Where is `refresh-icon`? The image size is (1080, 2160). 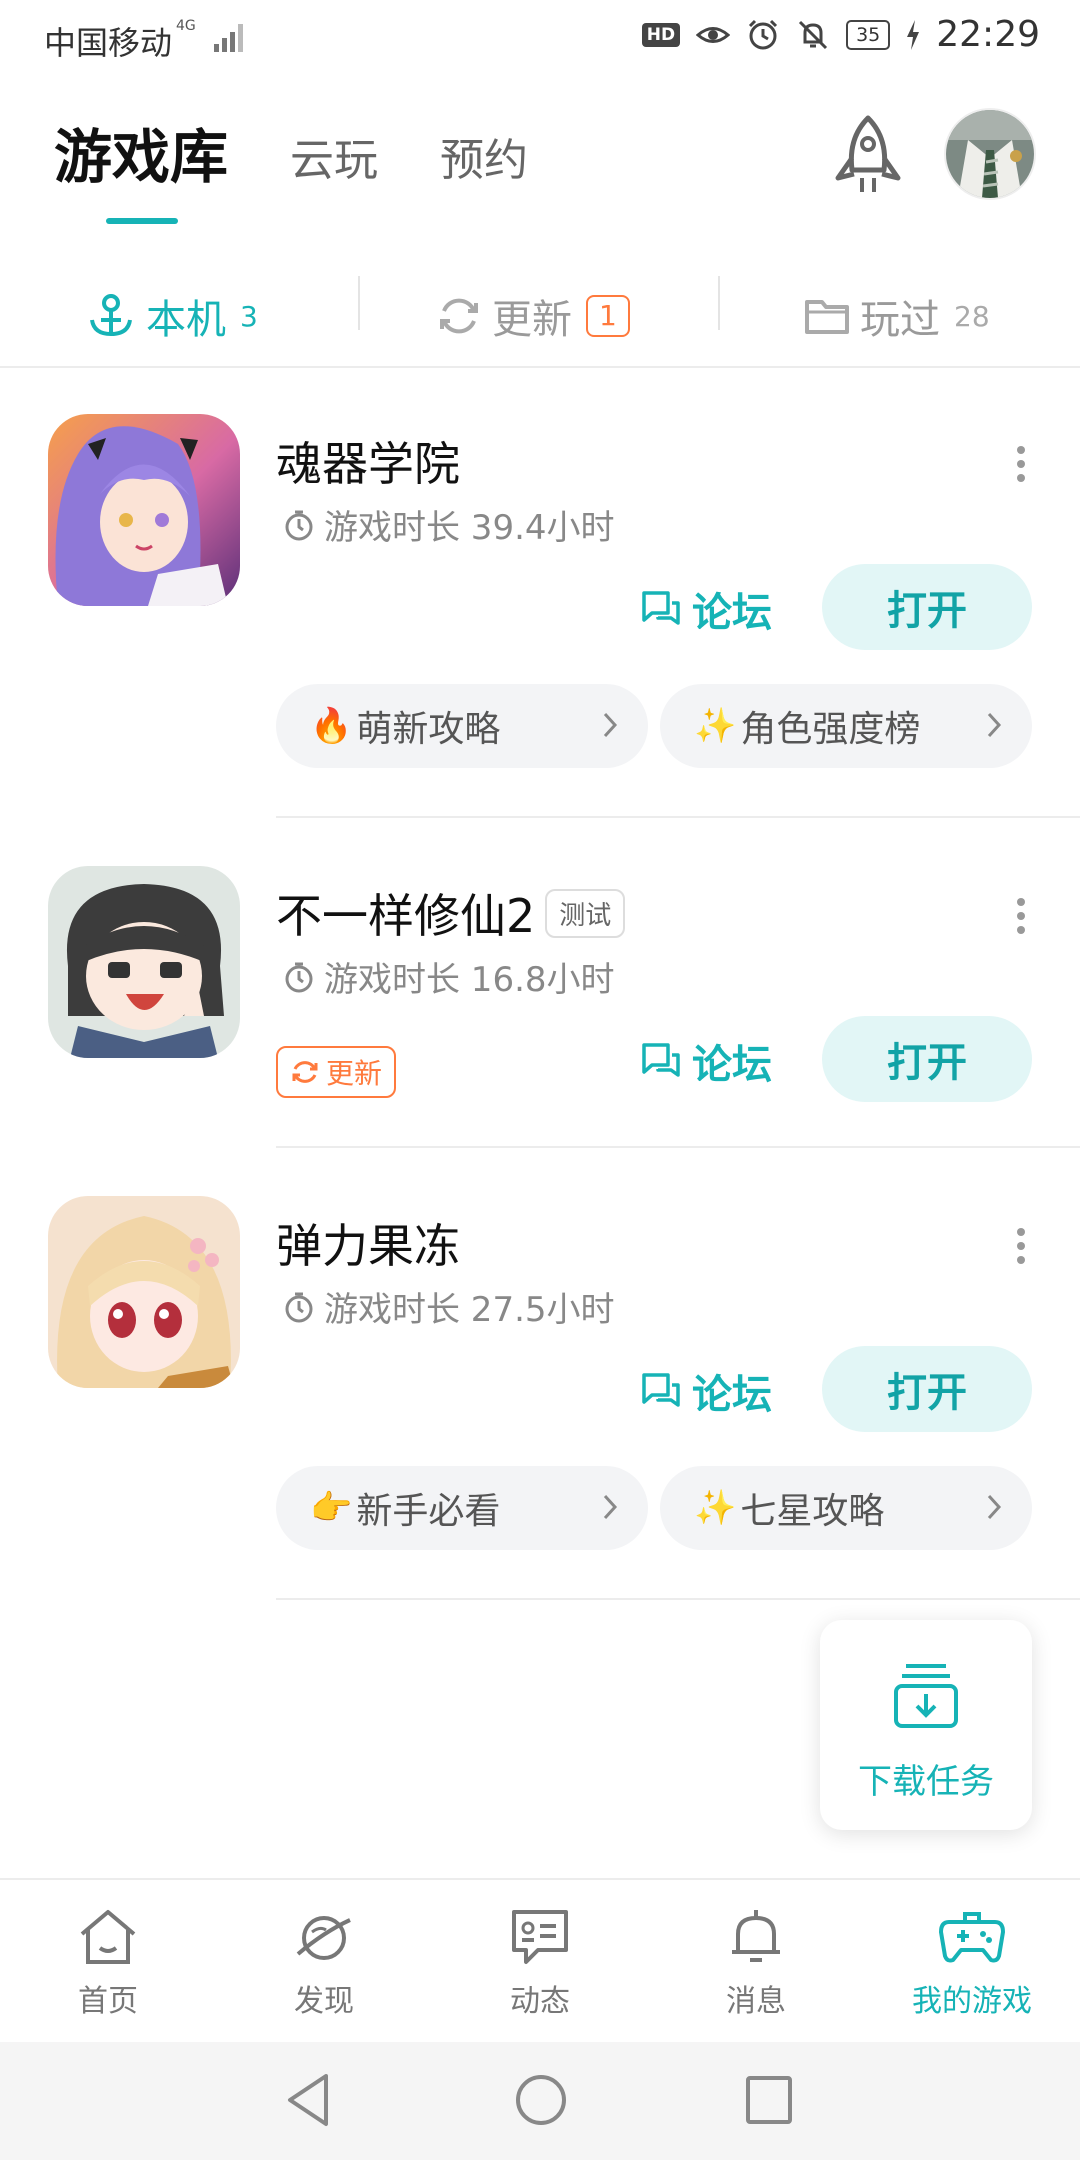
refresh-icon is located at coordinates (459, 316).